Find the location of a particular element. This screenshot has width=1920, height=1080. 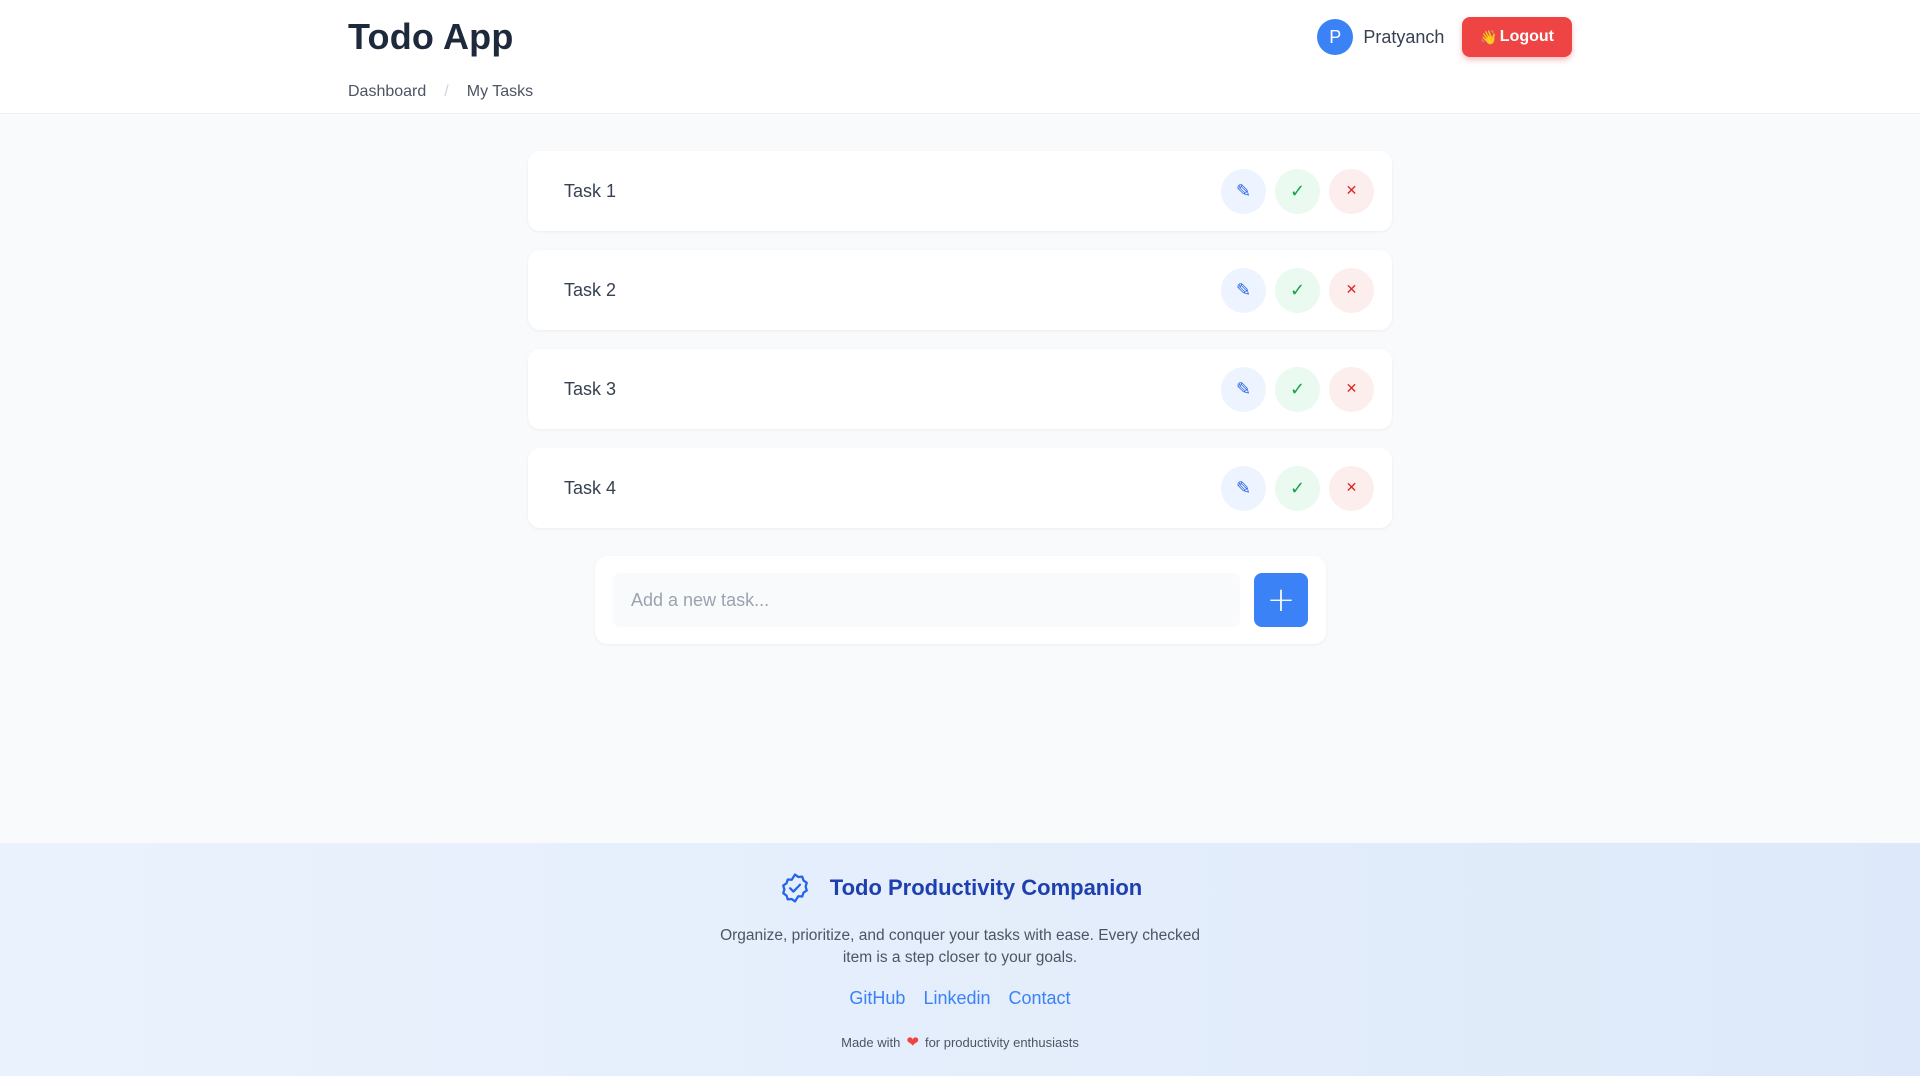

task-label: Task 2 is located at coordinates (590, 289).